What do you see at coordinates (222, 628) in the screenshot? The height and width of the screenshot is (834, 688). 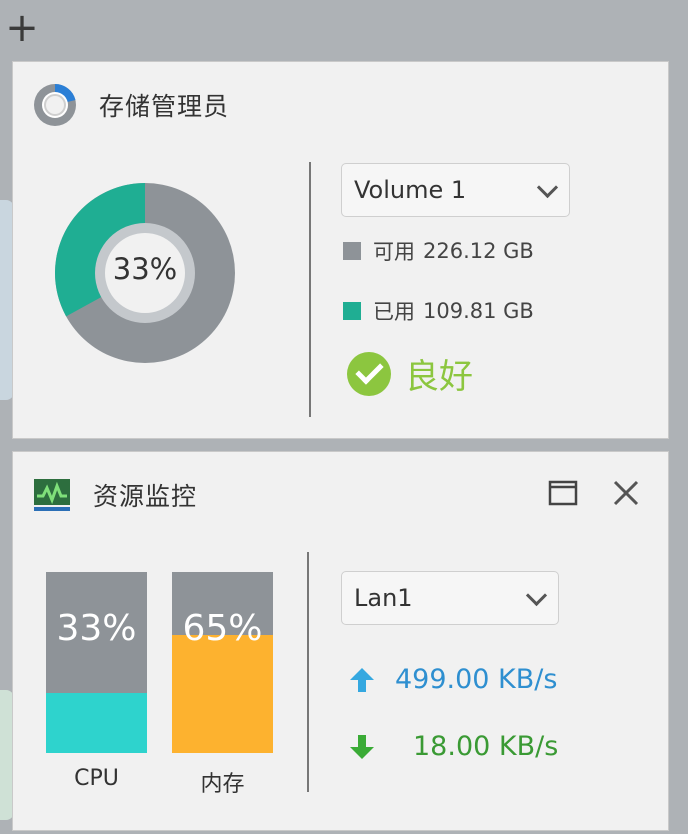 I see `memory-usage-percent: 65%` at bounding box center [222, 628].